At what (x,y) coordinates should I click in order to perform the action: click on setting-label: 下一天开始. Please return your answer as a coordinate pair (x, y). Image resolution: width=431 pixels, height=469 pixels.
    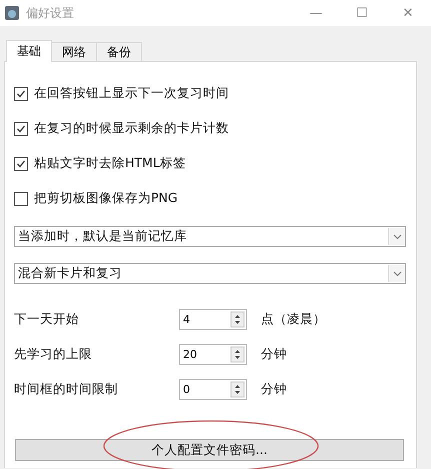
    Looking at the image, I should click on (47, 319).